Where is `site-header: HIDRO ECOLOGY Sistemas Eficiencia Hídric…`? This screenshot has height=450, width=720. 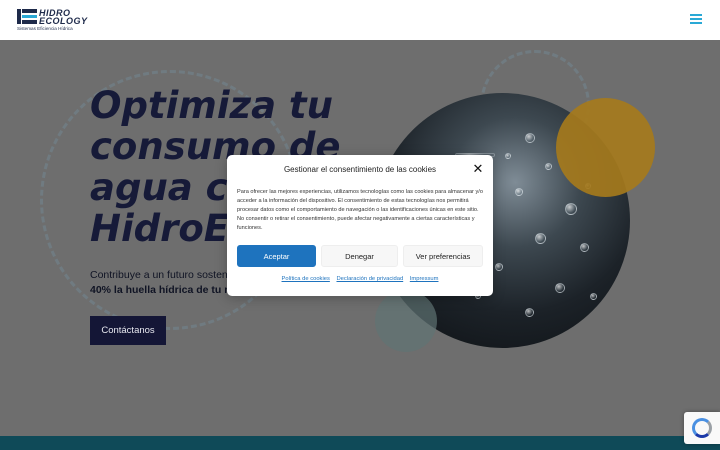
site-header: HIDRO ECOLOGY Sistemas Eficiencia Hídric… is located at coordinates (360, 20).